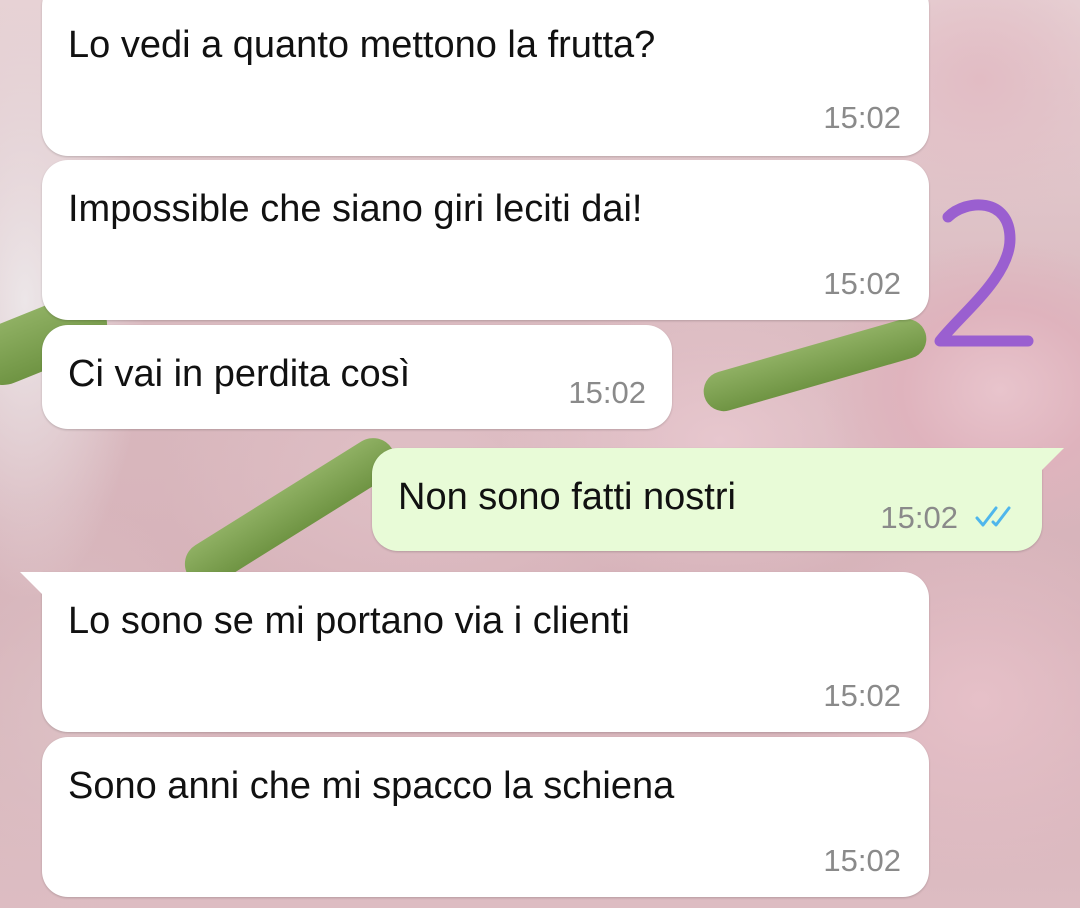  I want to click on message-bubble-outgoing: Non sono fatti nostri 15:02, so click(707, 499).